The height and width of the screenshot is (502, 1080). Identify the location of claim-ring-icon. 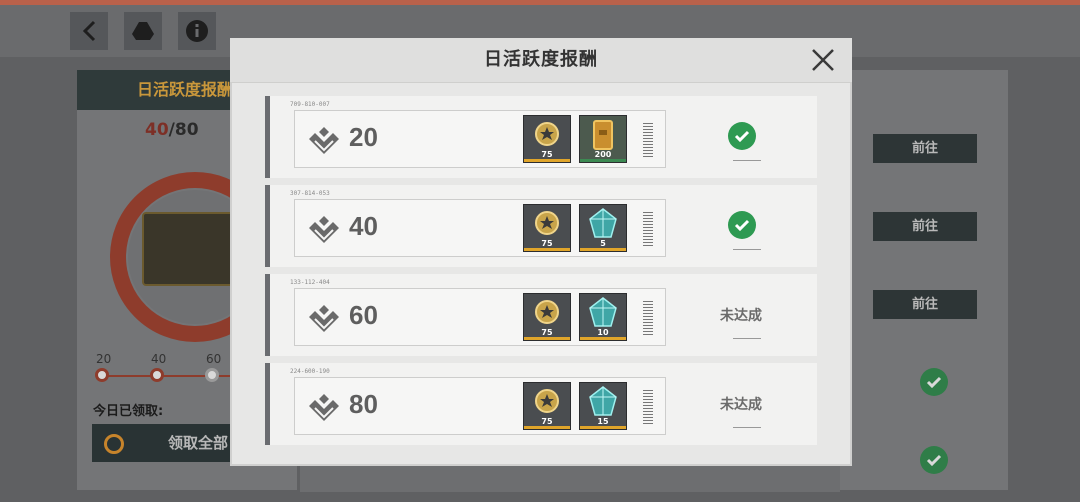
(114, 444).